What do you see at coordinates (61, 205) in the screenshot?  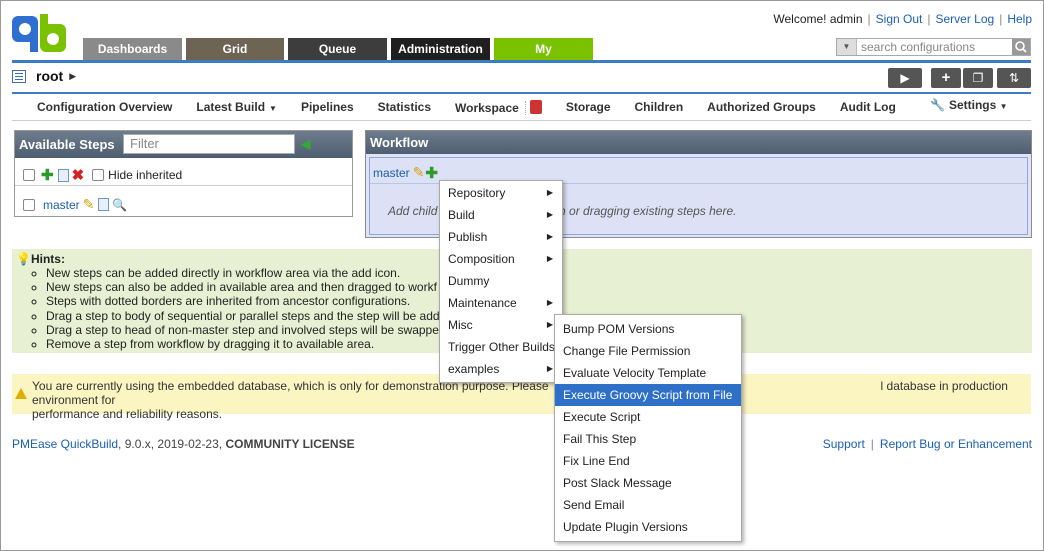 I see `step-link: master` at bounding box center [61, 205].